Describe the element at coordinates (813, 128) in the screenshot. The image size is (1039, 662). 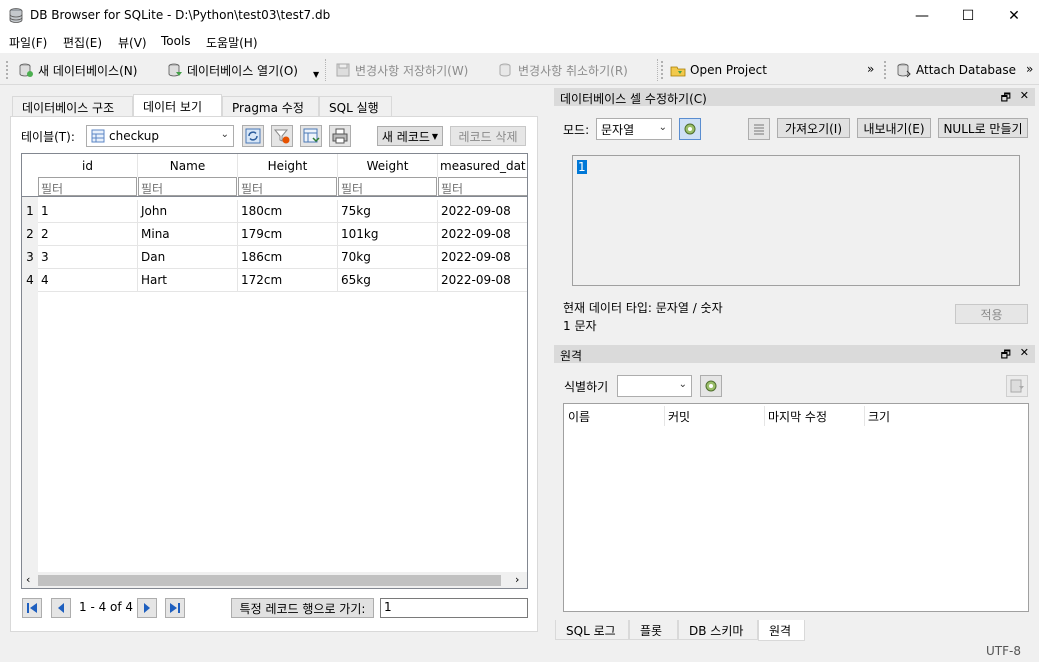
I see `import-button: 가져오기(I)` at that location.